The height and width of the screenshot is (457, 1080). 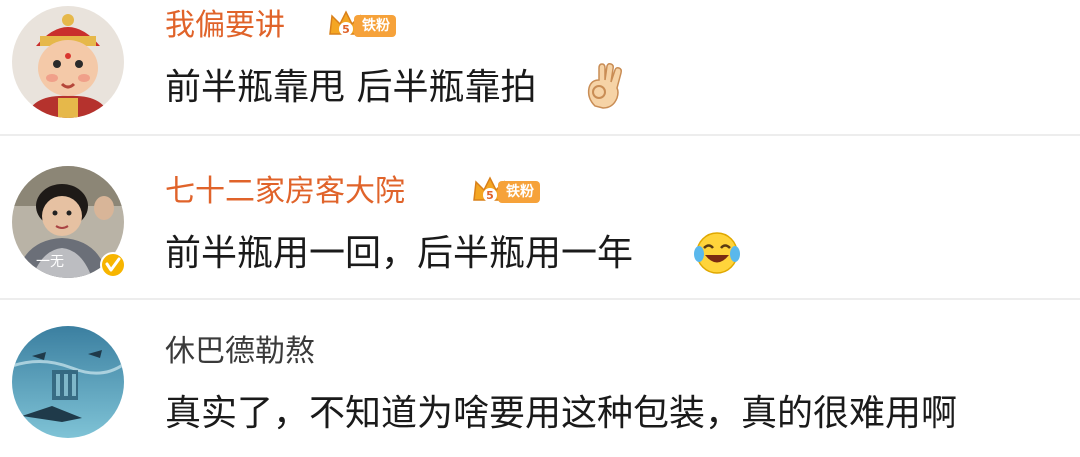 I want to click on username: 我偏要讲, so click(x=225, y=26).